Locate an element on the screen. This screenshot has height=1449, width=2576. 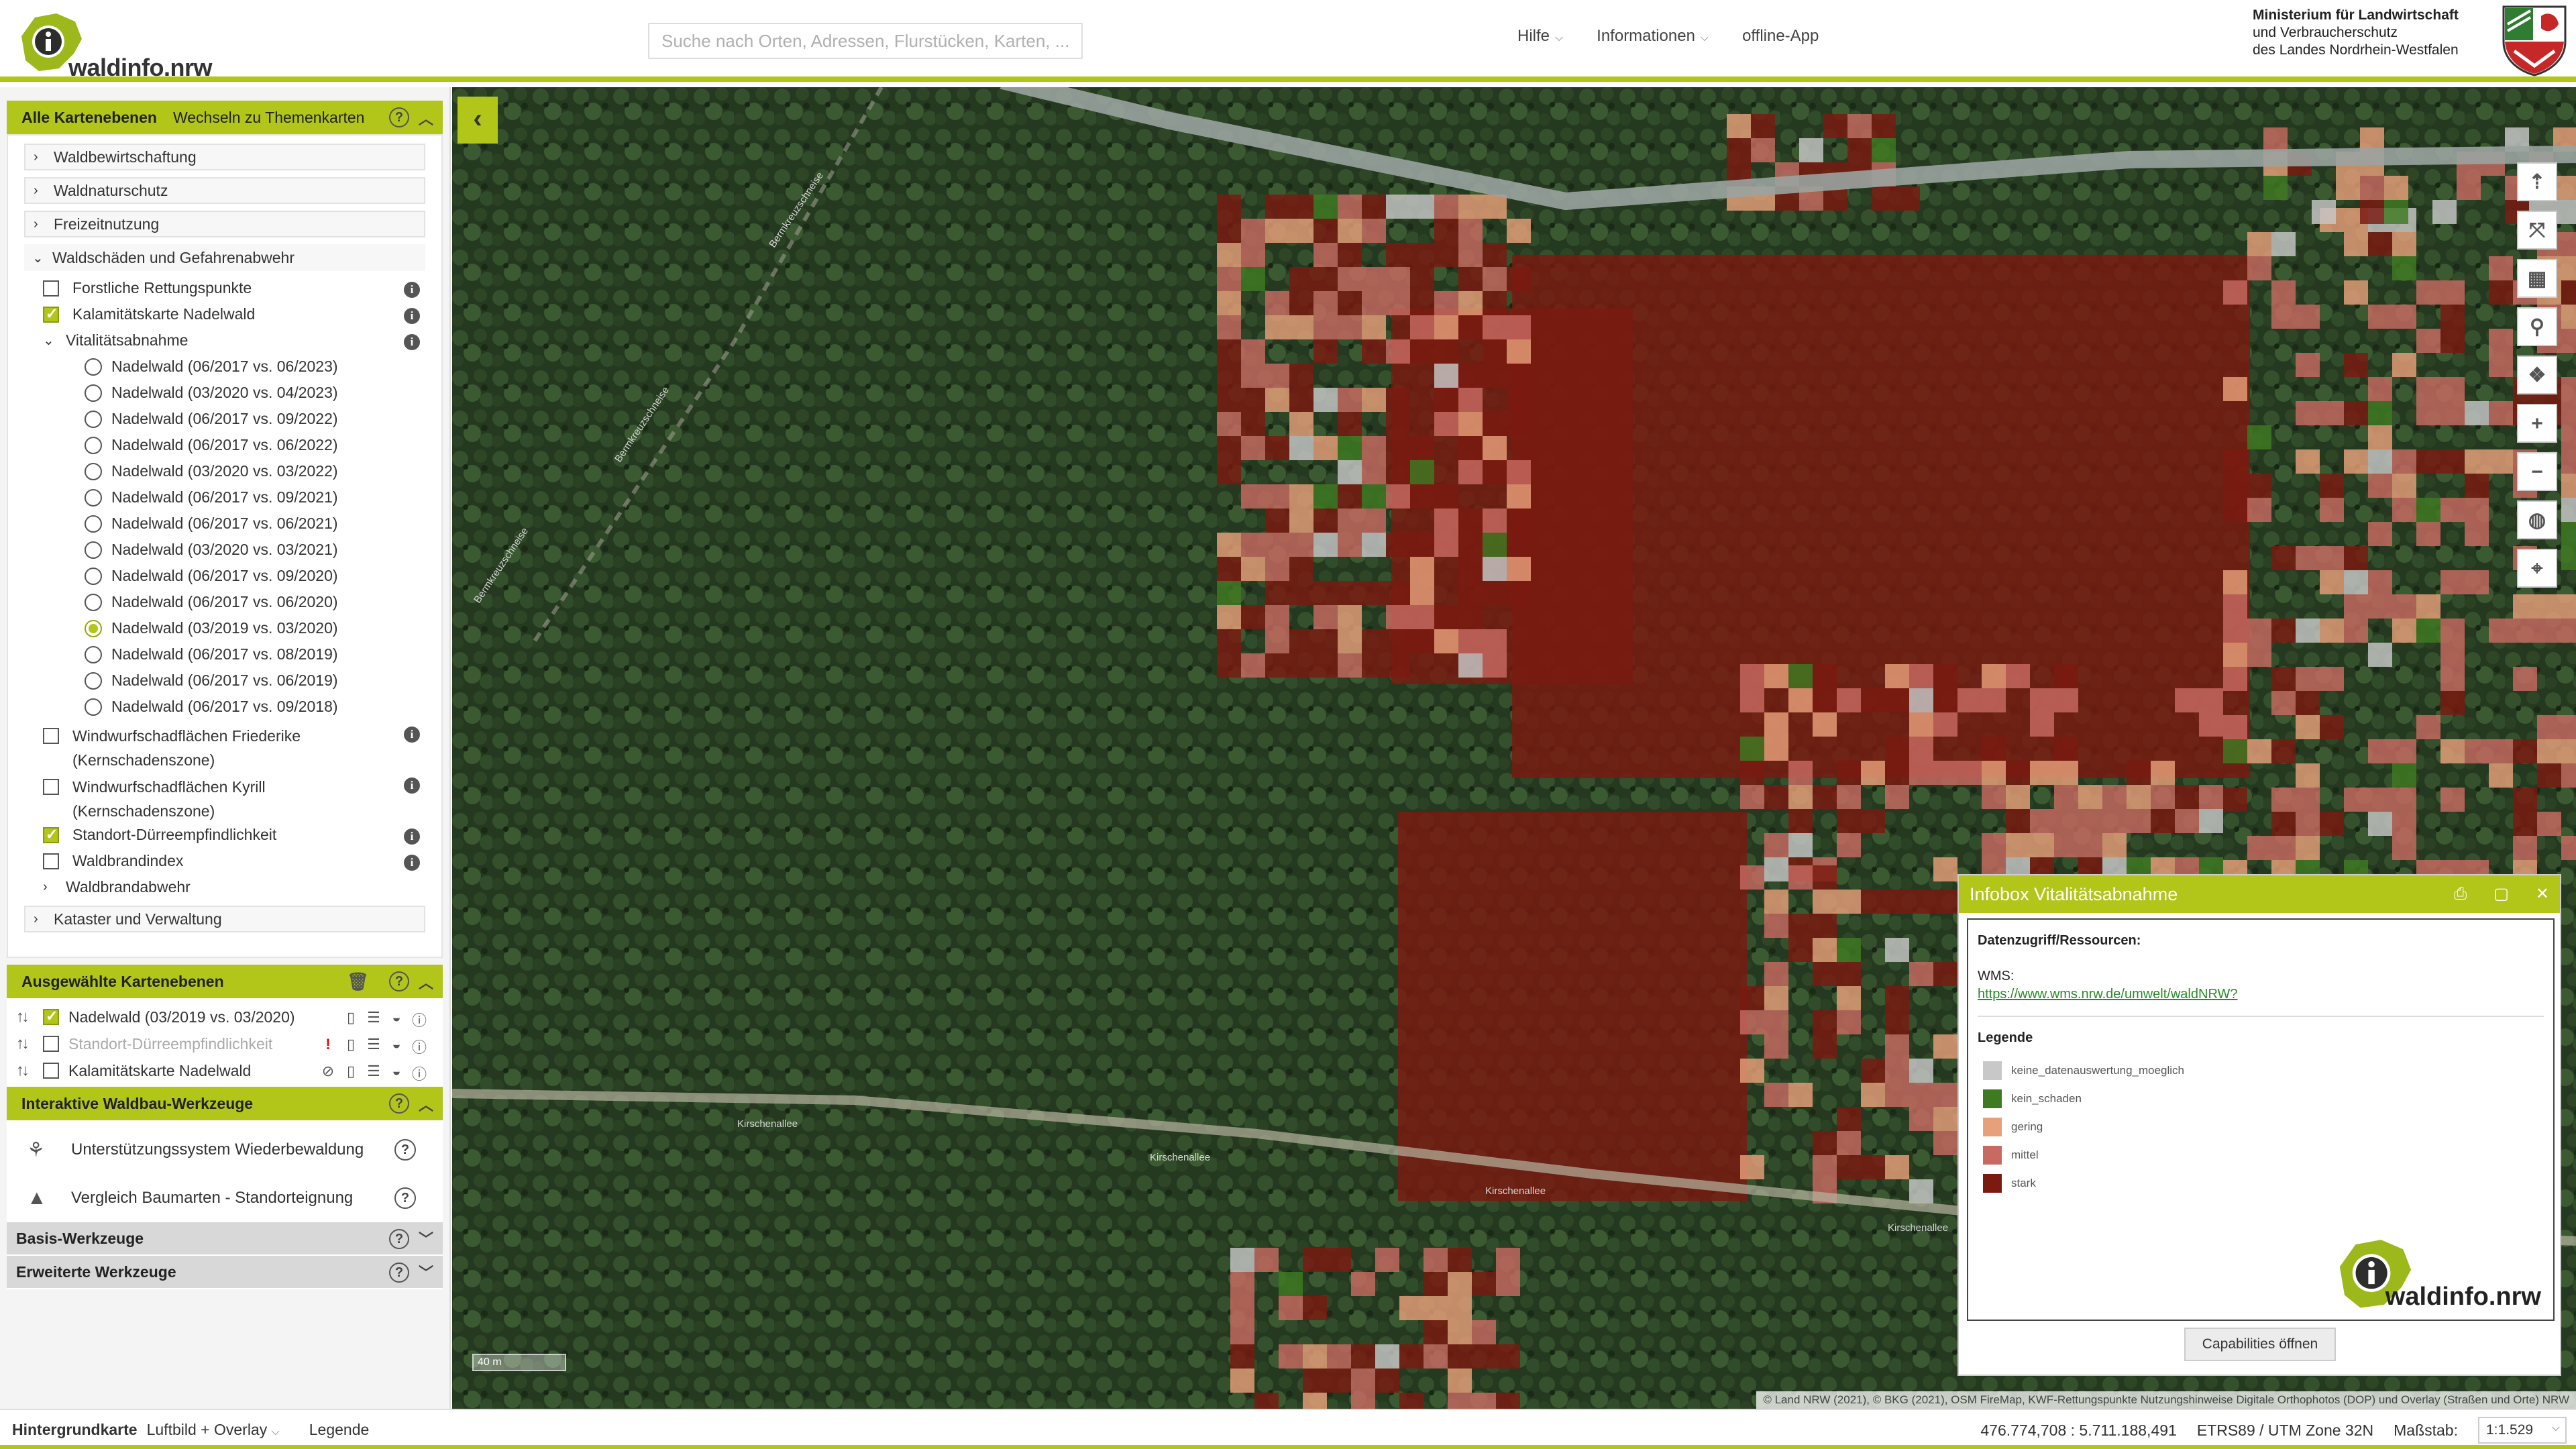
vitality-layer-option: Nadelwald (06/2017 vs. 06/2021) is located at coordinates (224, 524).